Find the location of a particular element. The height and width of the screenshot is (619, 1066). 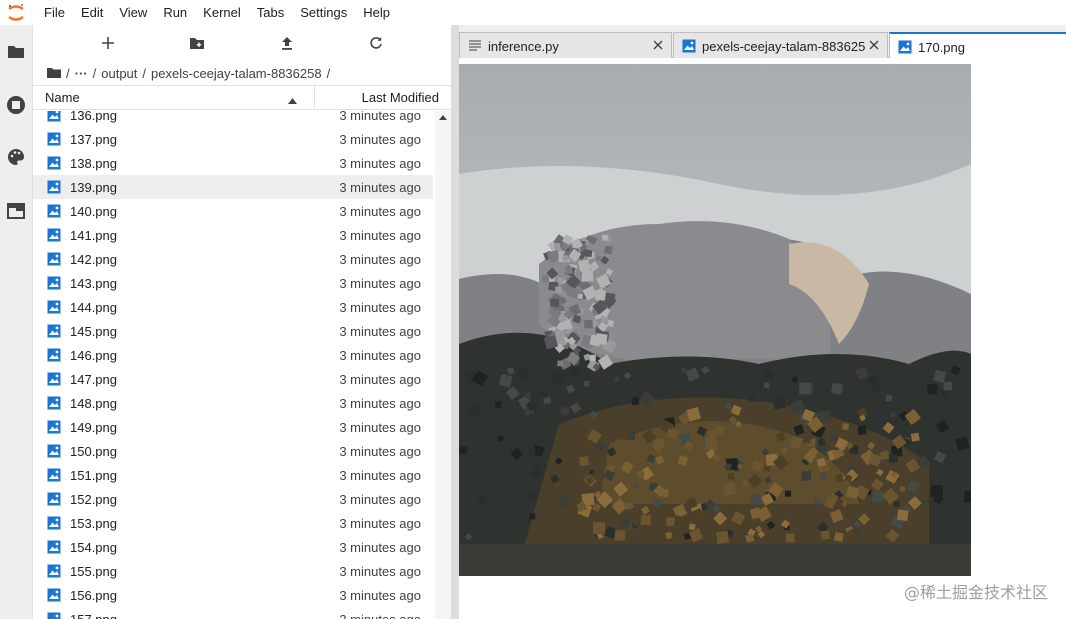

file-row: 137.png 3 minutes ago is located at coordinates (233, 139).